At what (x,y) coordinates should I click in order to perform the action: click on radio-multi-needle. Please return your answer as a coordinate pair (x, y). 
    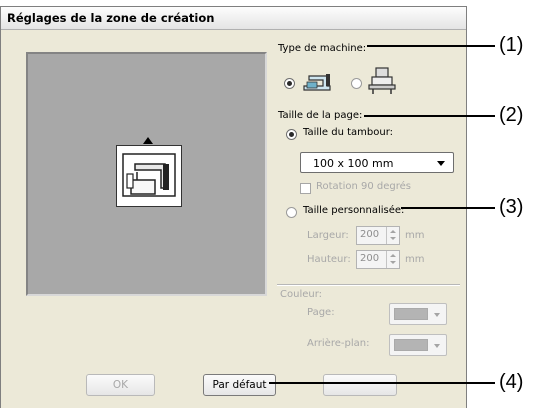
    Looking at the image, I should click on (356, 83).